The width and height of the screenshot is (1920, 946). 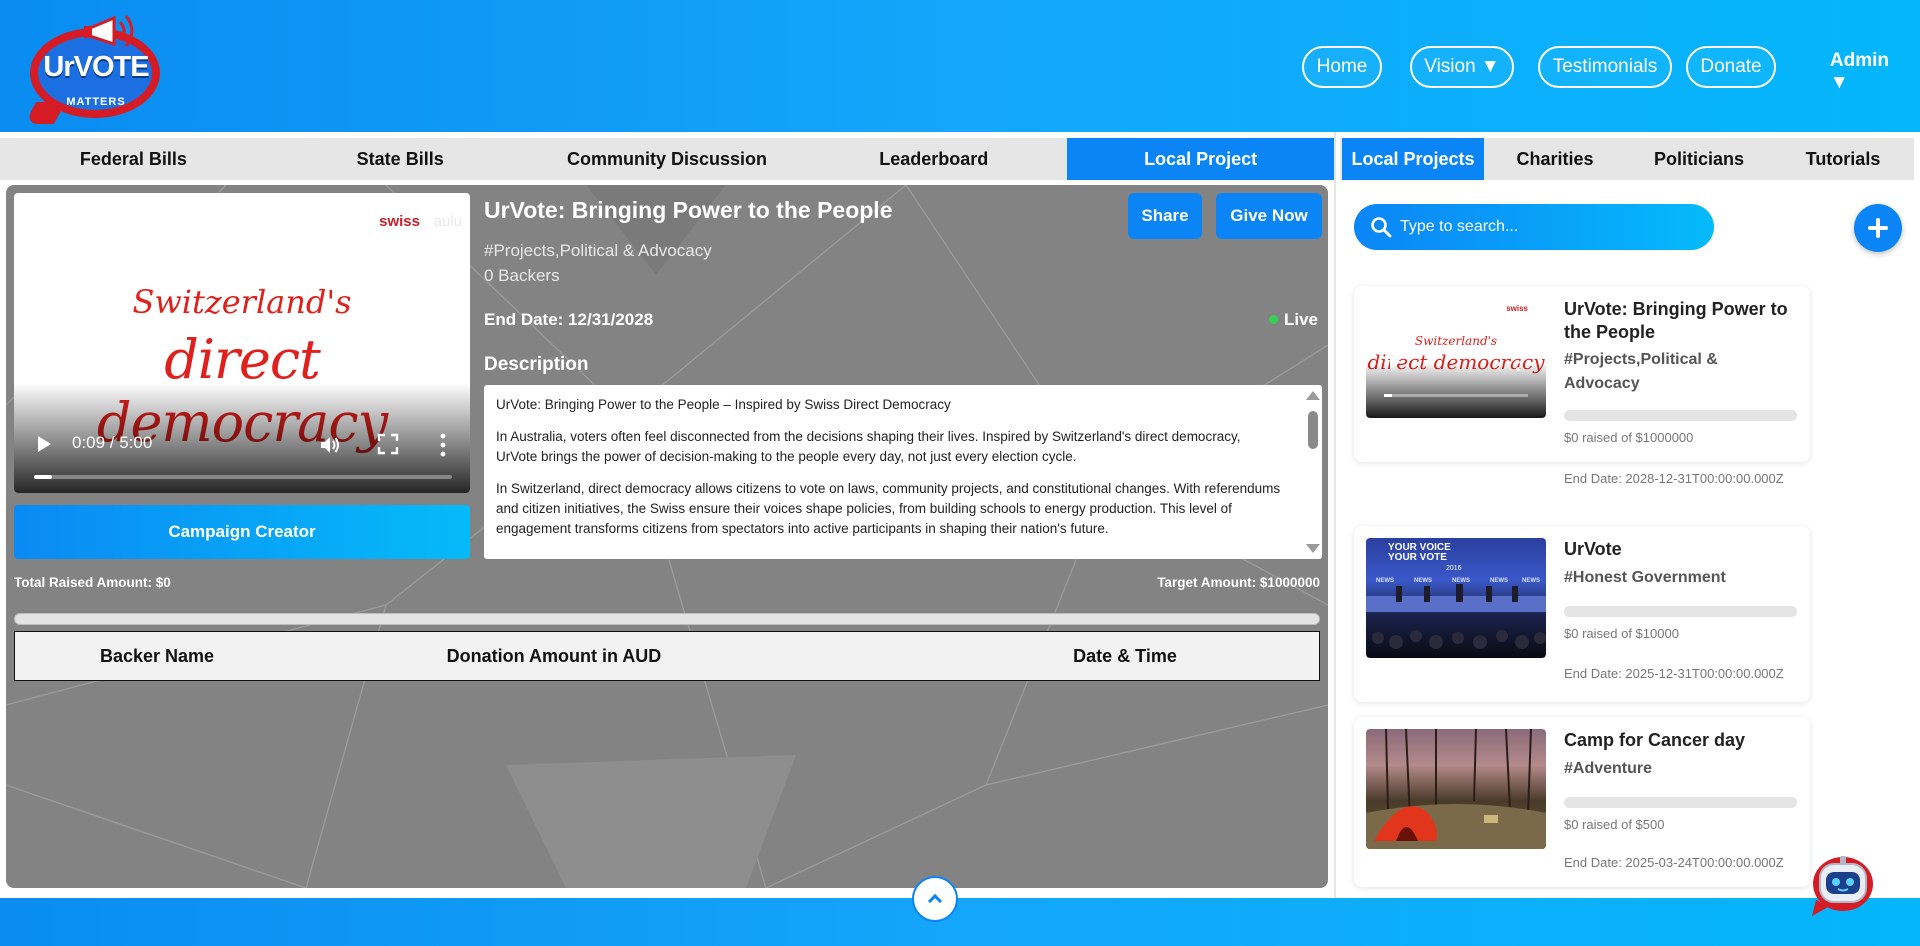 What do you see at coordinates (399, 221) in the screenshot?
I see `video-brand-label: swiss` at bounding box center [399, 221].